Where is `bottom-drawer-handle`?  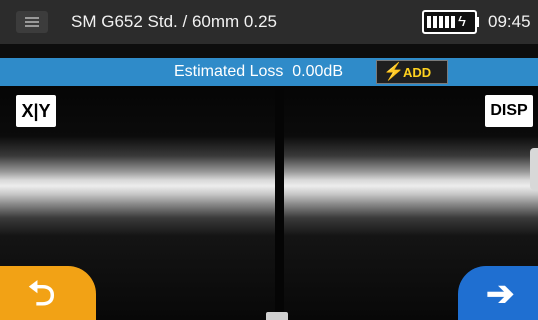
bottom-drawer-handle is located at coordinates (277, 316).